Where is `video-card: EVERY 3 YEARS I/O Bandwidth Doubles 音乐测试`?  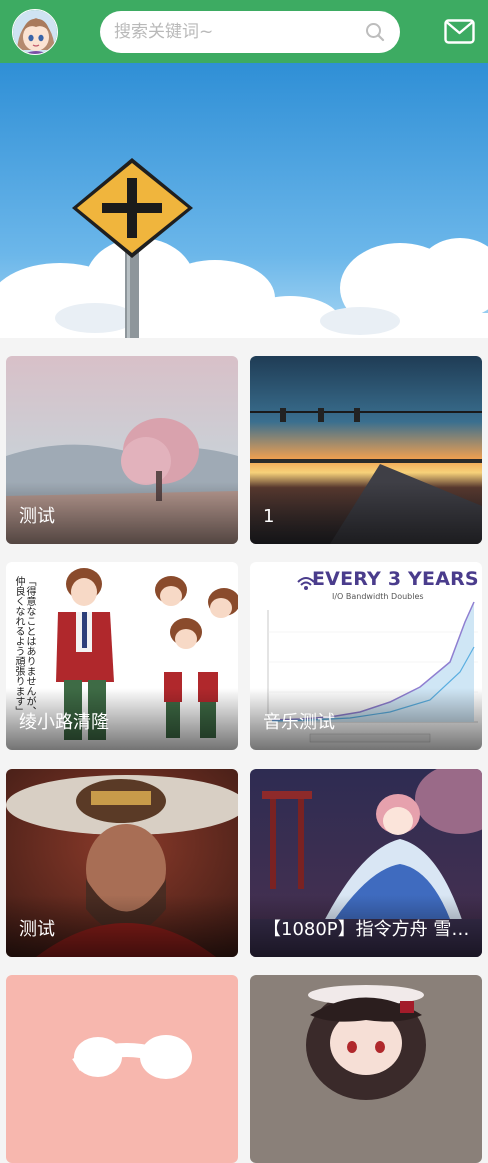 video-card: EVERY 3 YEARS I/O Bandwidth Doubles 音乐测试 is located at coordinates (366, 656).